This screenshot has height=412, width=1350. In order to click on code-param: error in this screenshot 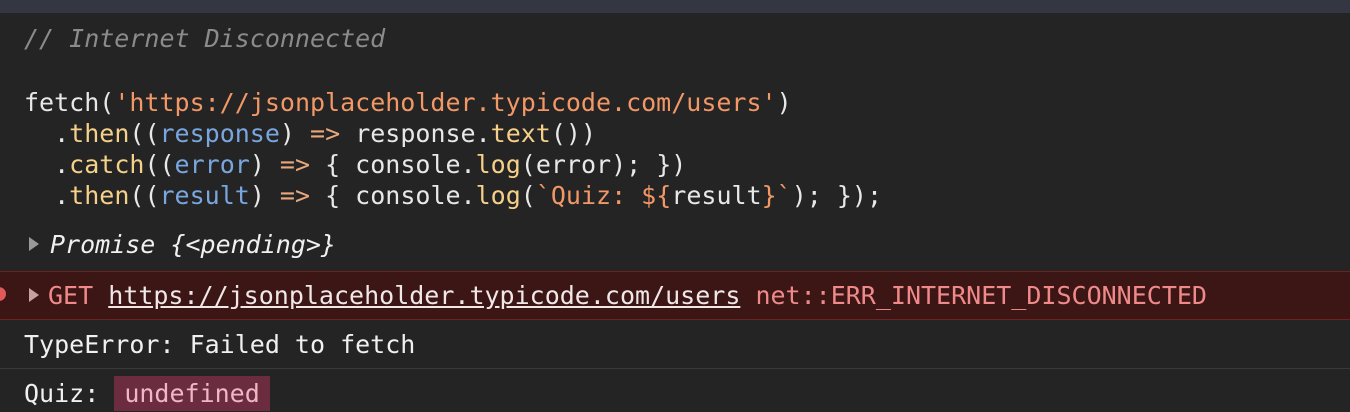, I will do `click(212, 164)`.